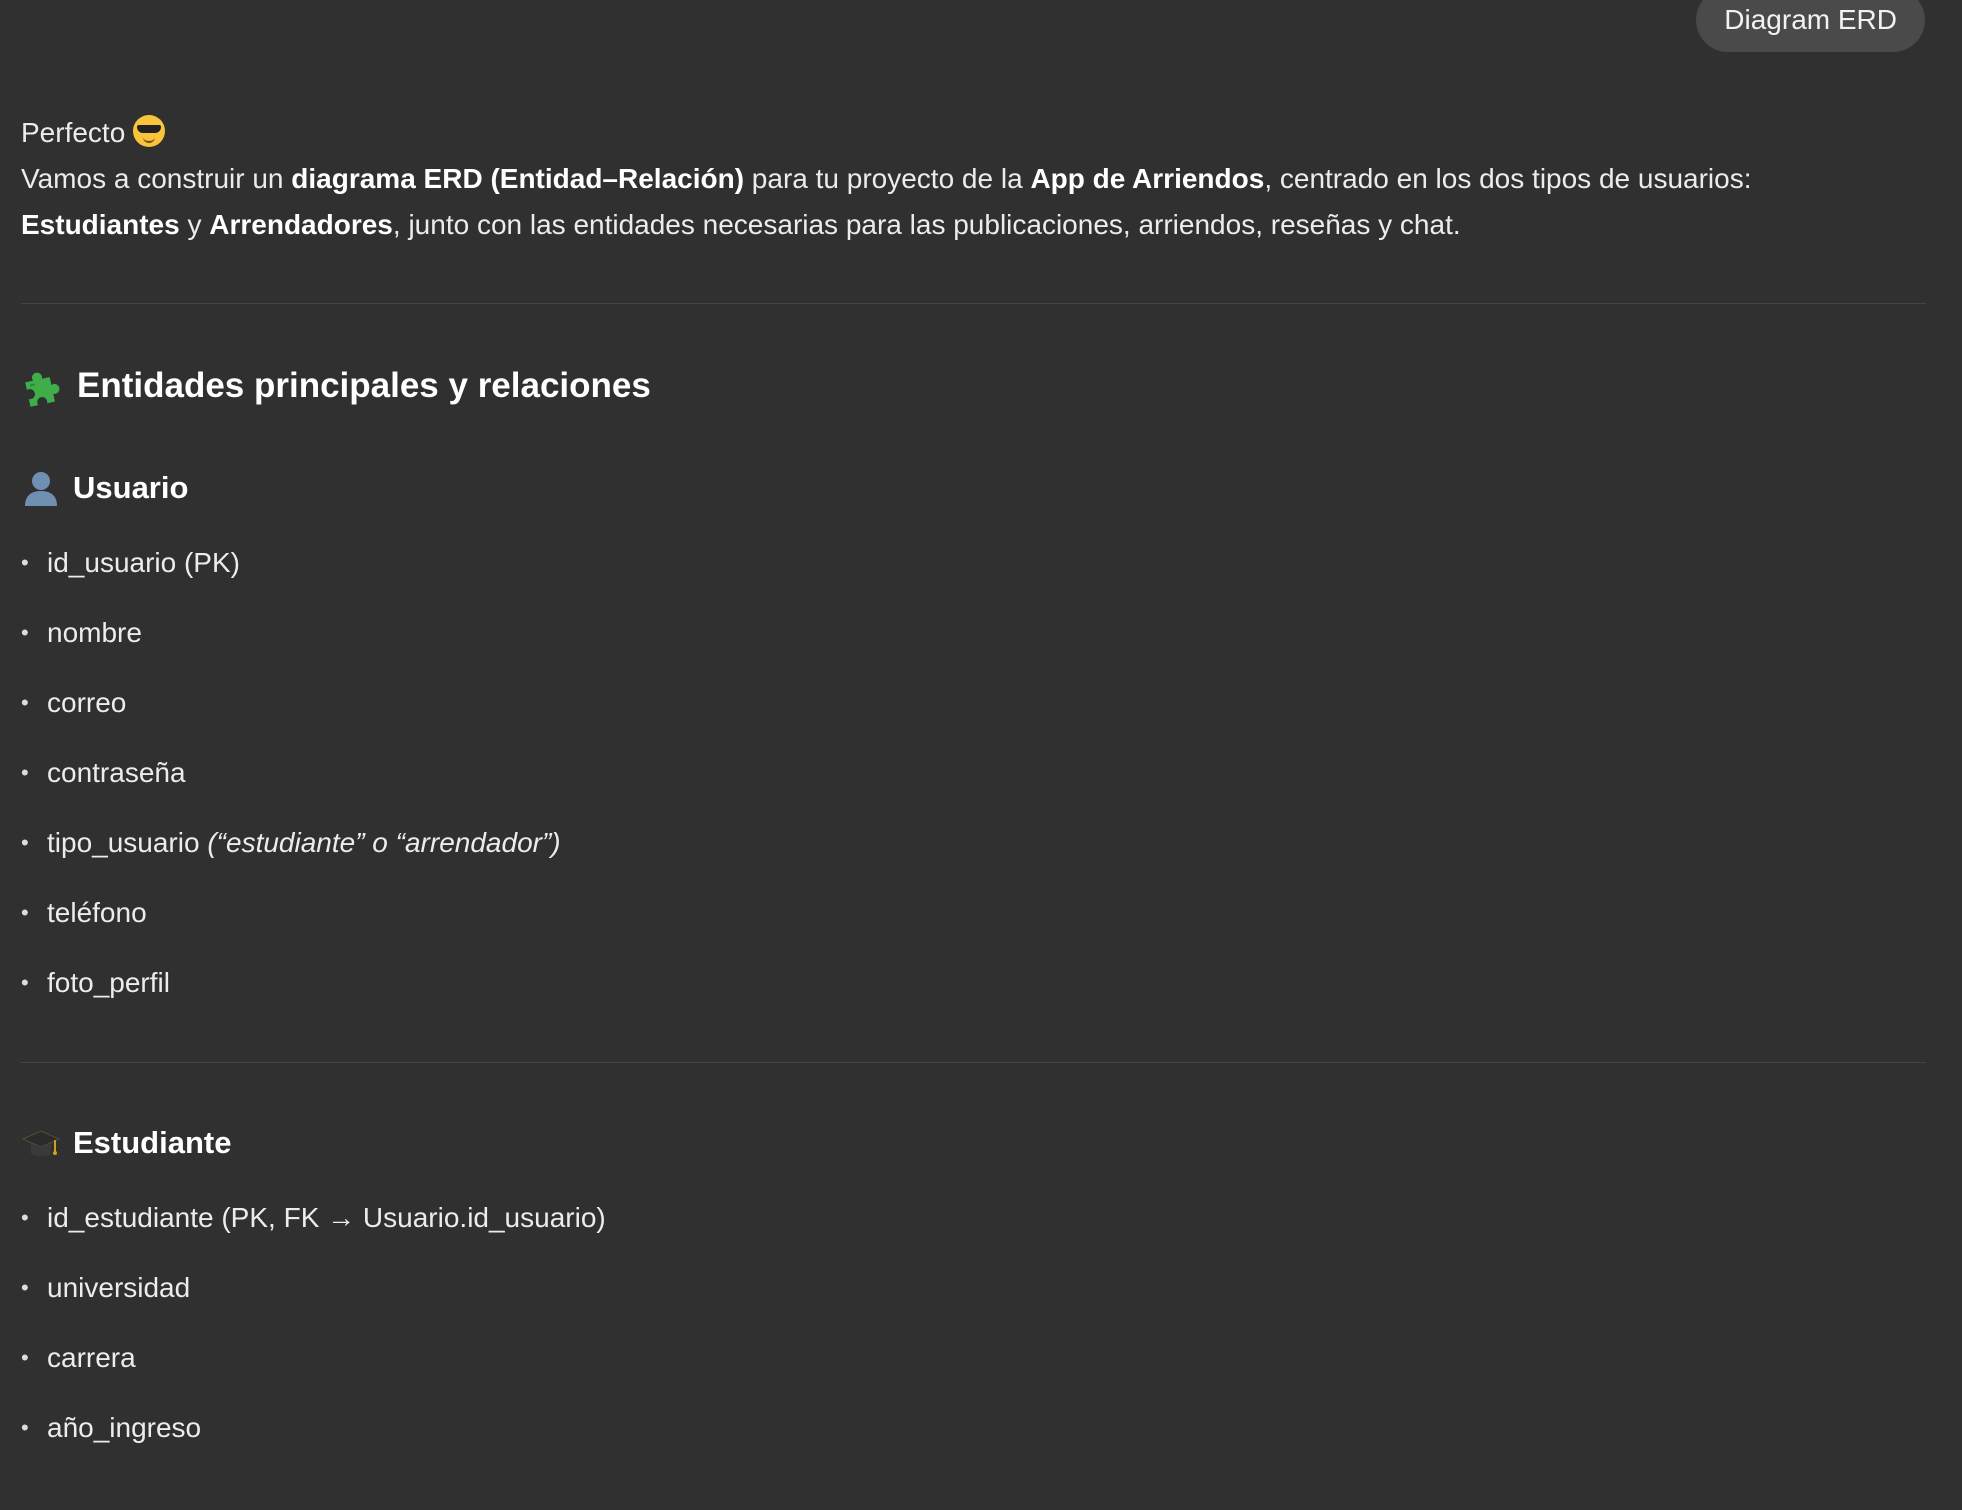 The height and width of the screenshot is (1510, 1962). I want to click on intro-text: y, so click(194, 224).